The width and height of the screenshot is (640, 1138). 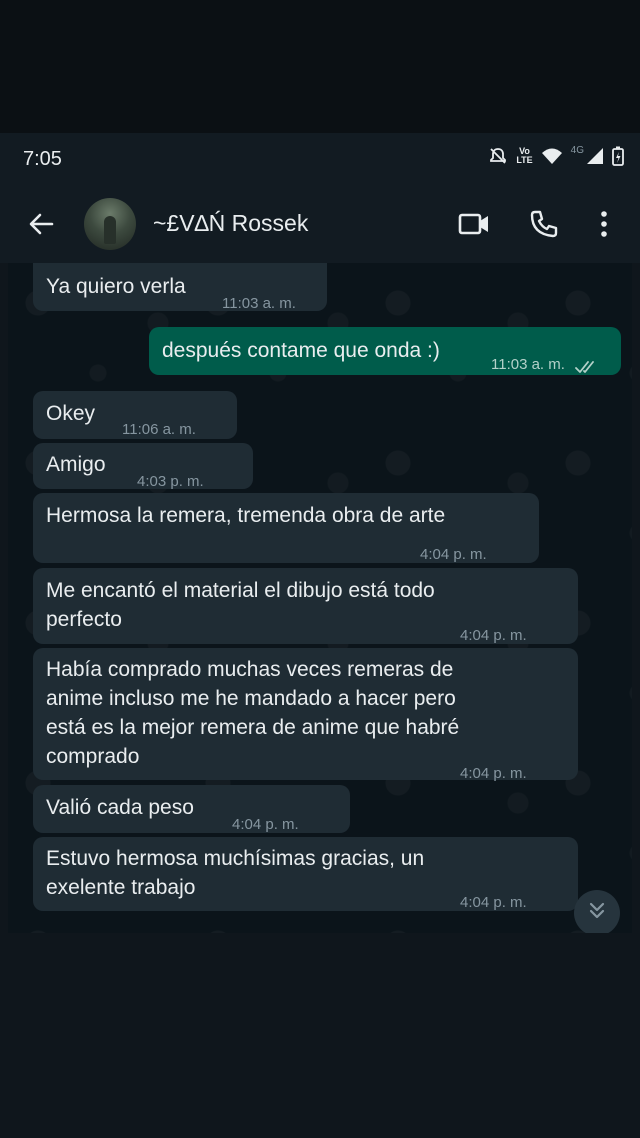 I want to click on status-bar: 7:05 Vo LTE 4G, so click(x=320, y=159).